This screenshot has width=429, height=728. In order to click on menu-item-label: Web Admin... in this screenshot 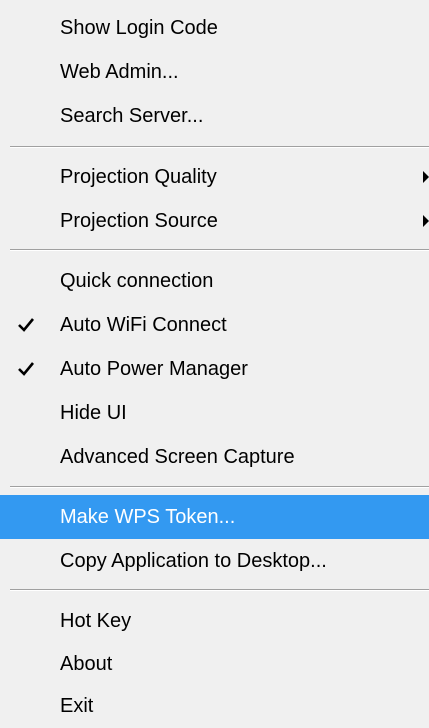, I will do `click(119, 72)`.